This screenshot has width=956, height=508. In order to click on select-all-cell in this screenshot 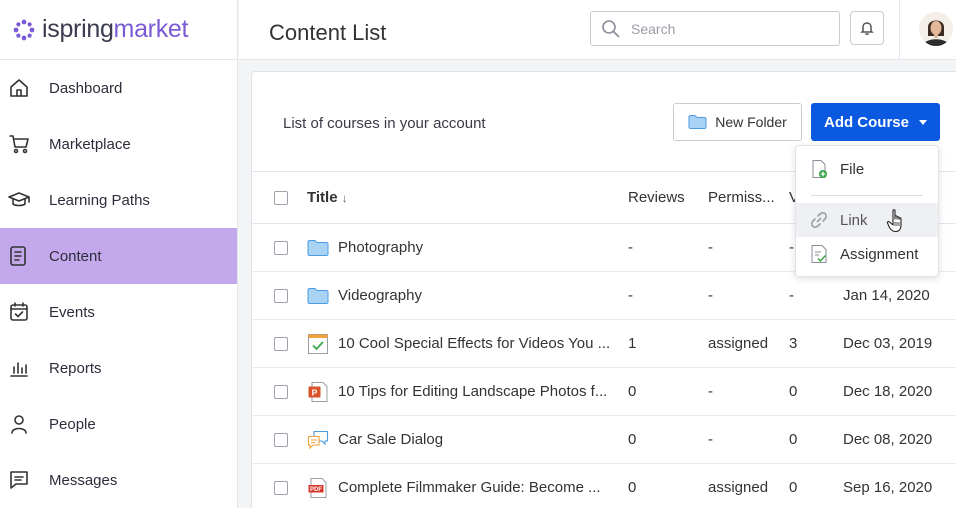, I will do `click(279, 197)`.